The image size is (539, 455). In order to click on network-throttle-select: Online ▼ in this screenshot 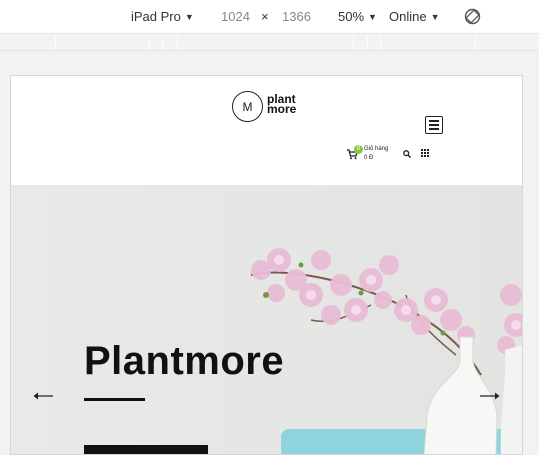, I will do `click(414, 16)`.